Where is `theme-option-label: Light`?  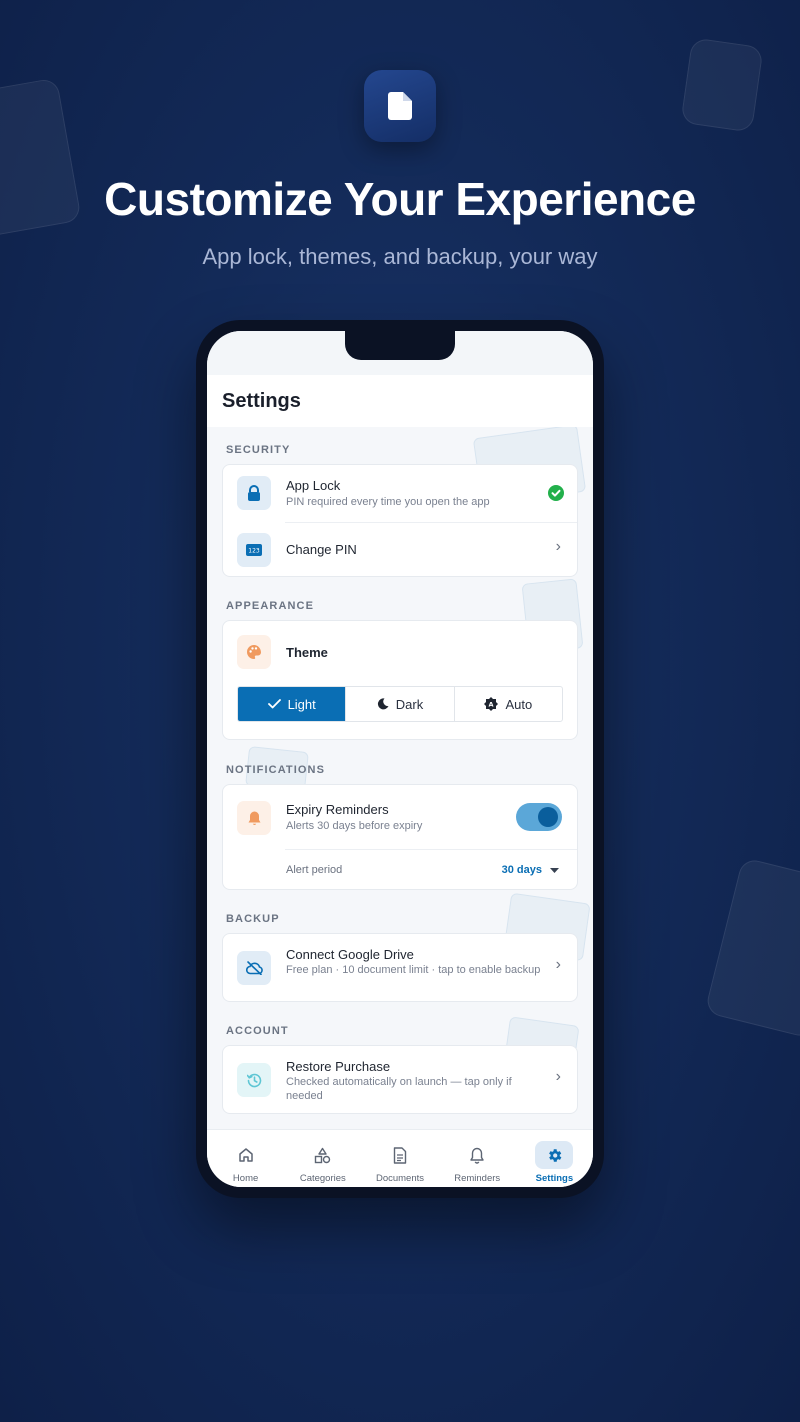
theme-option-label: Light is located at coordinates (301, 704).